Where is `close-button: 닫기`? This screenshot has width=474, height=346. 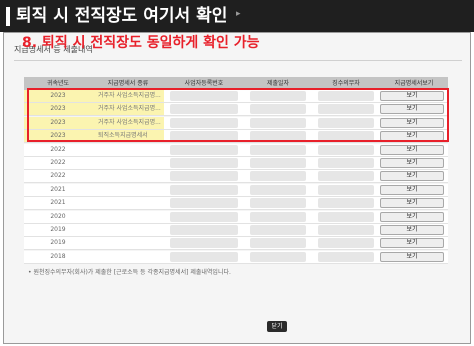 close-button: 닫기 is located at coordinates (277, 326).